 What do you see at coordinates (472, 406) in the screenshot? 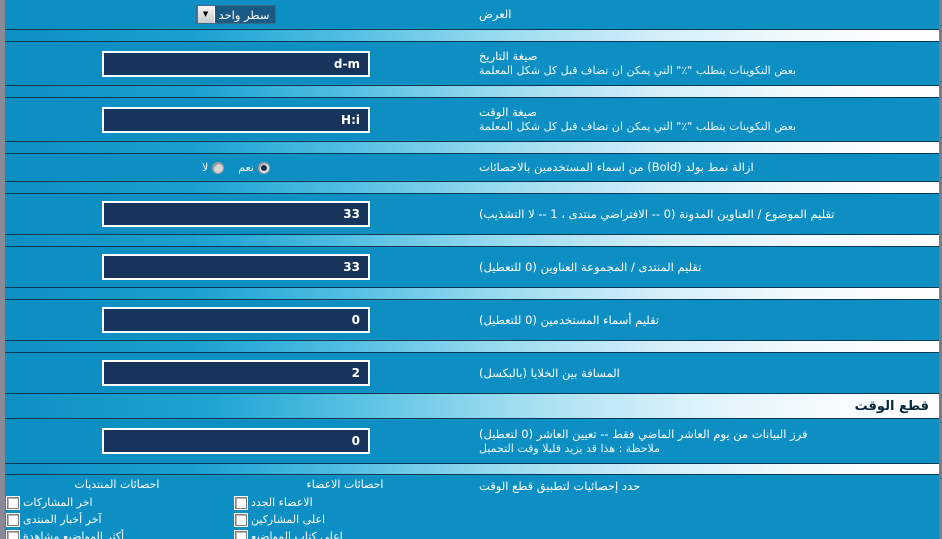
I see `section-header-time-cut: قطع الوقت` at bounding box center [472, 406].